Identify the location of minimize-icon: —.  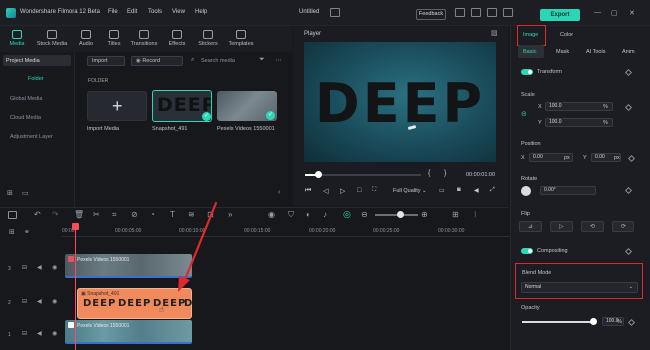
(597, 12).